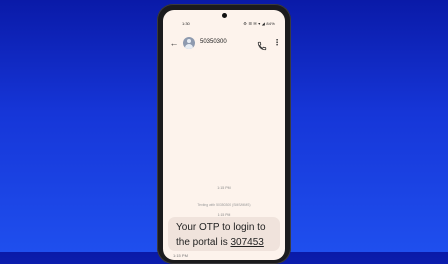  Describe the element at coordinates (224, 24) in the screenshot. I see `status-bar: 1:30 ⚙ ☰ ✉ ▾ ◢ 84%` at that location.